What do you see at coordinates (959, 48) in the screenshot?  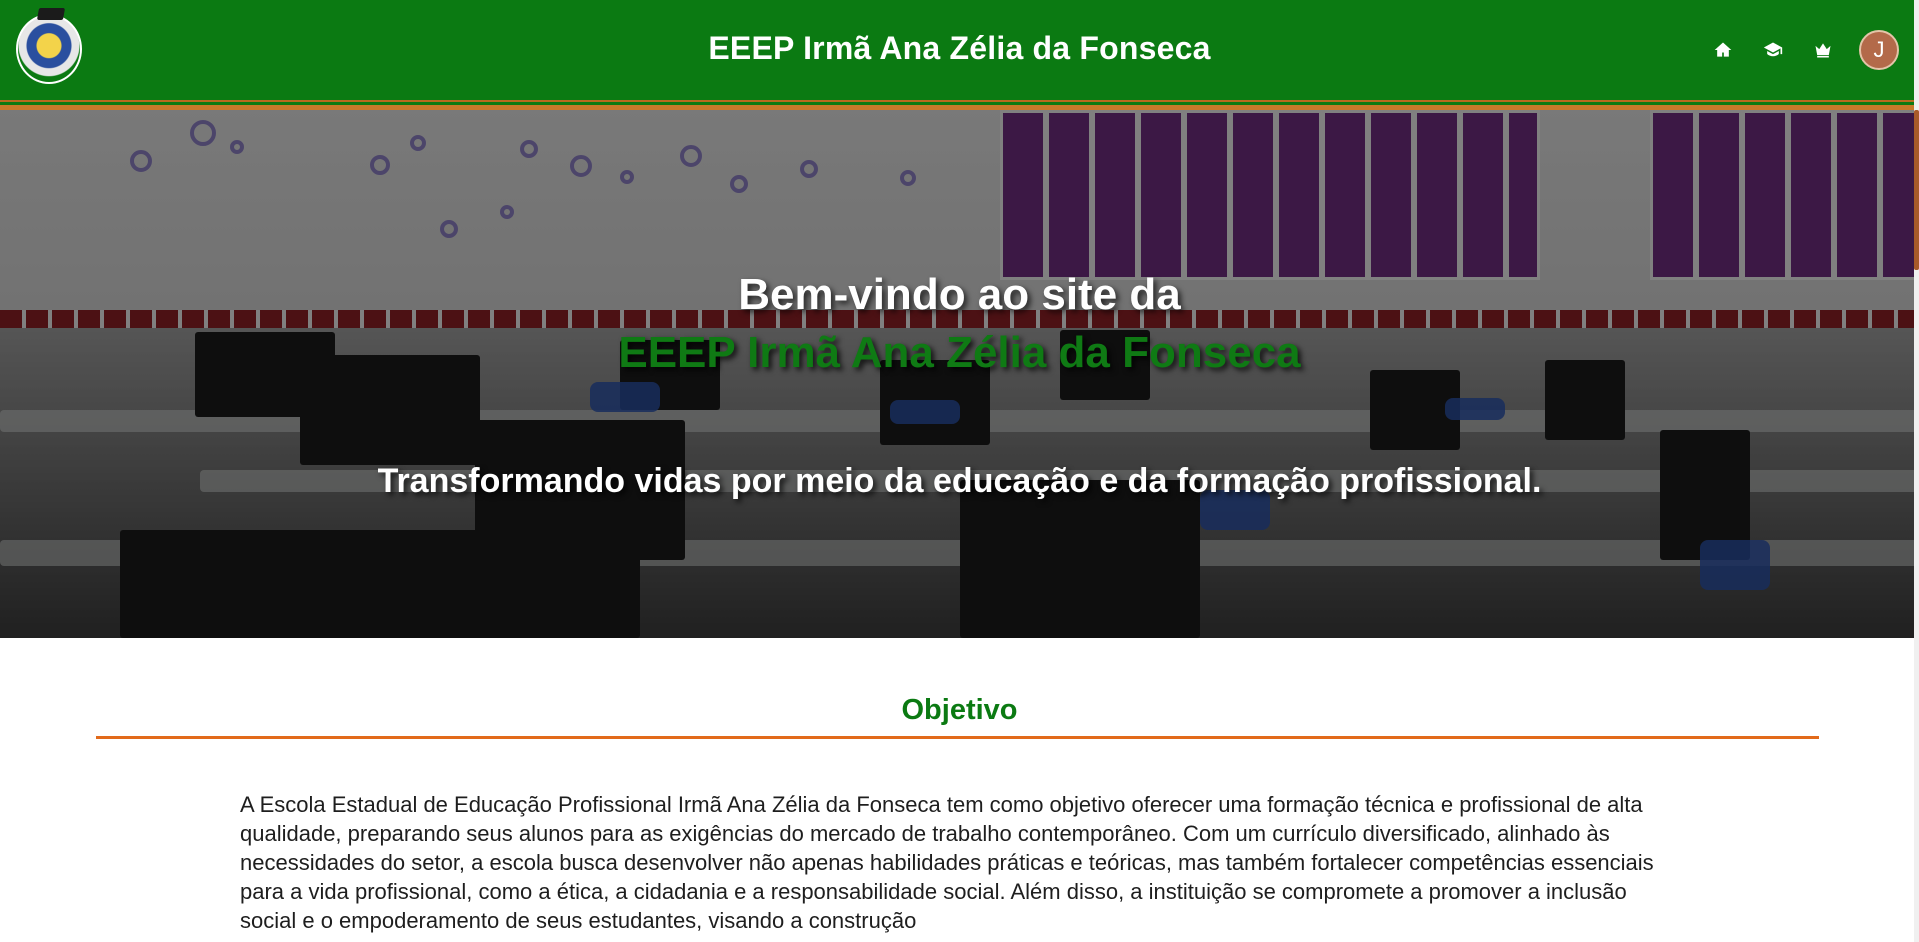 I see `site-title: EEEP Irmã Ana Zélia da Fonseca` at bounding box center [959, 48].